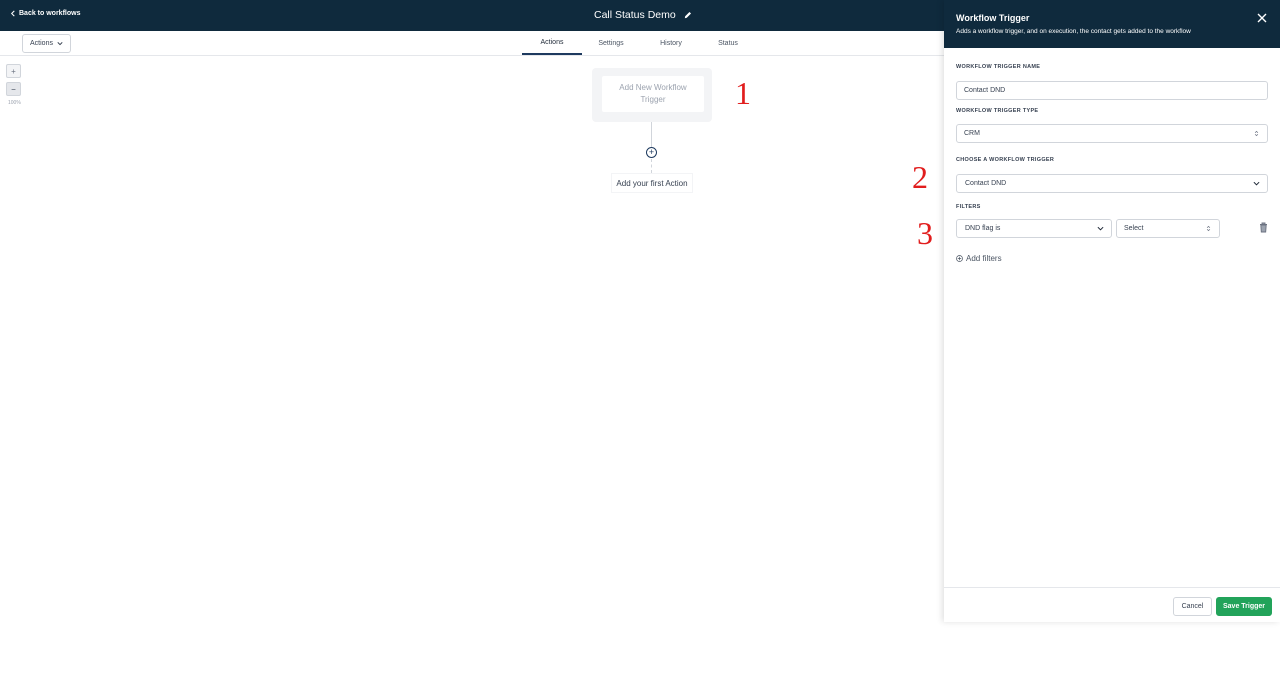  Describe the element at coordinates (652, 183) in the screenshot. I see `add-first-action-button: Add your first Action` at that location.